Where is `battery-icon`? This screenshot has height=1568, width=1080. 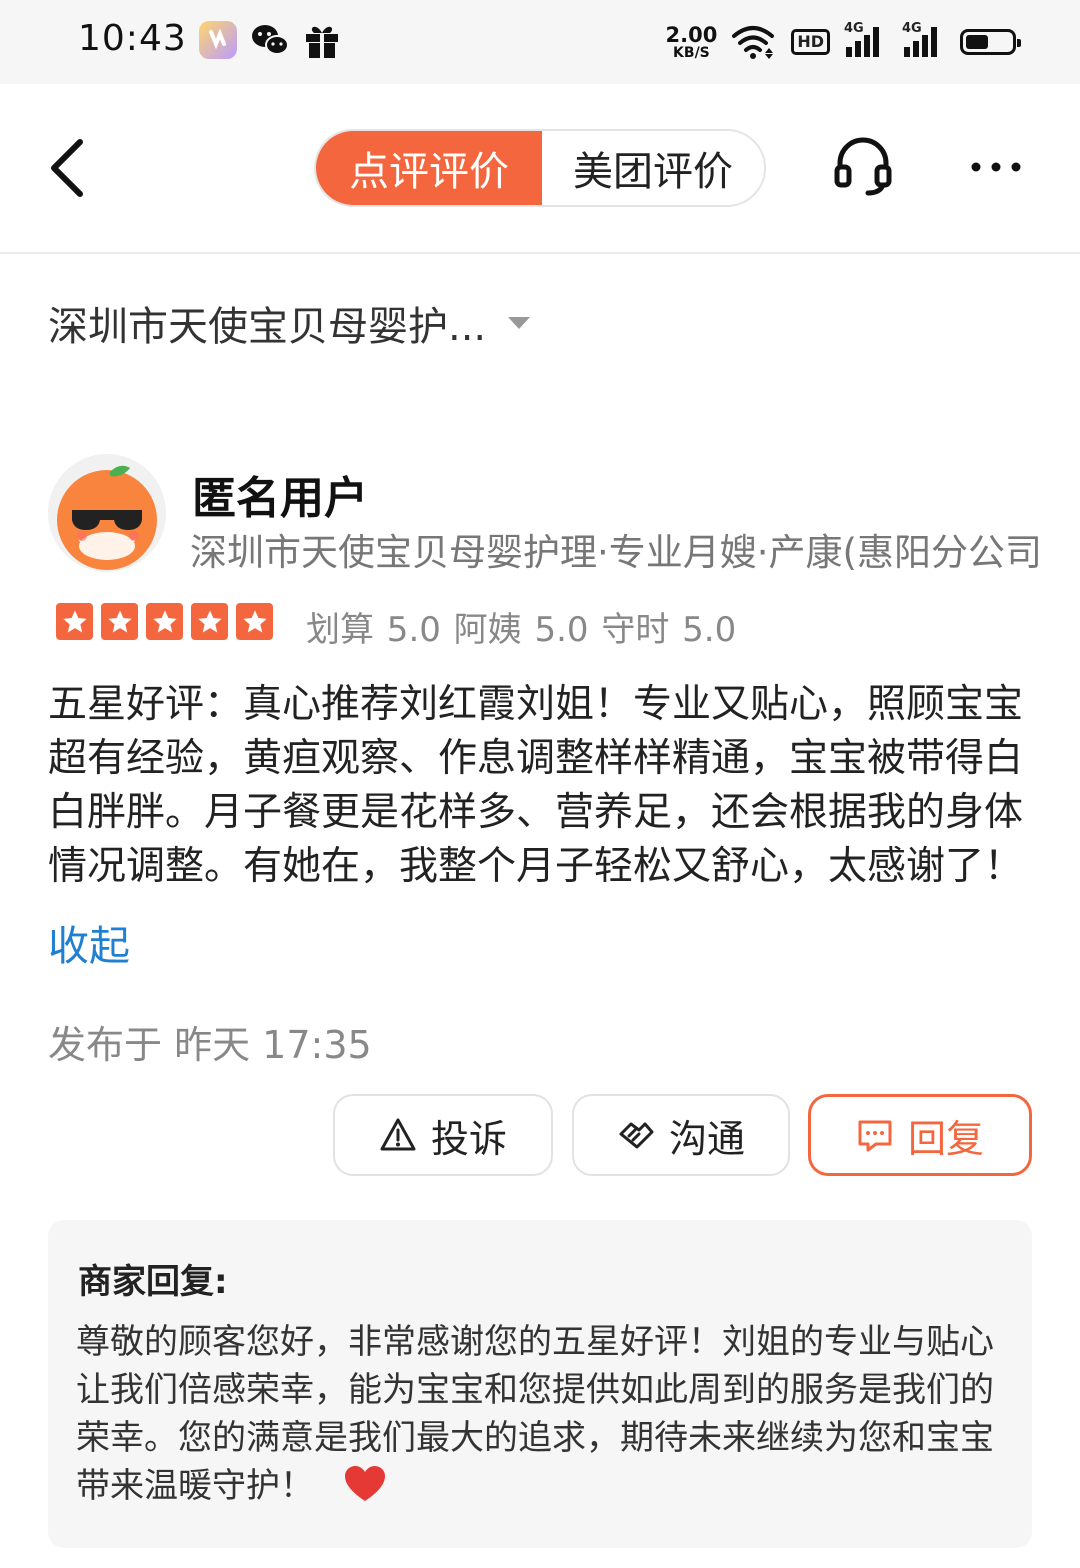
battery-icon is located at coordinates (990, 42).